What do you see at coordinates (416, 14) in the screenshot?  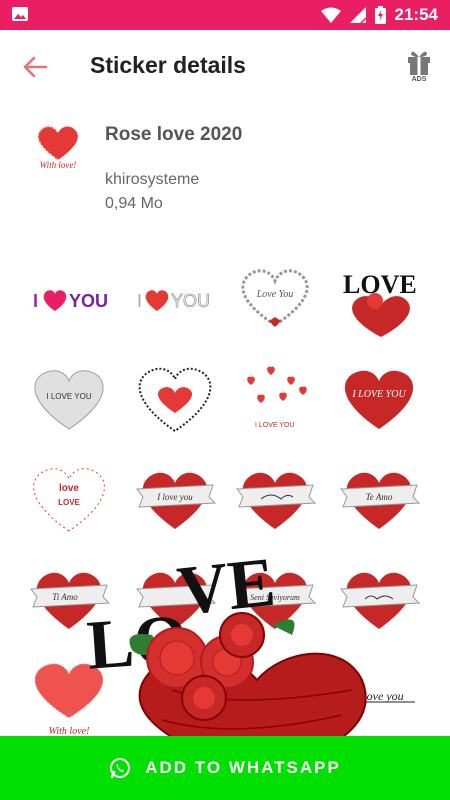 I see `status-time: 21:54` at bounding box center [416, 14].